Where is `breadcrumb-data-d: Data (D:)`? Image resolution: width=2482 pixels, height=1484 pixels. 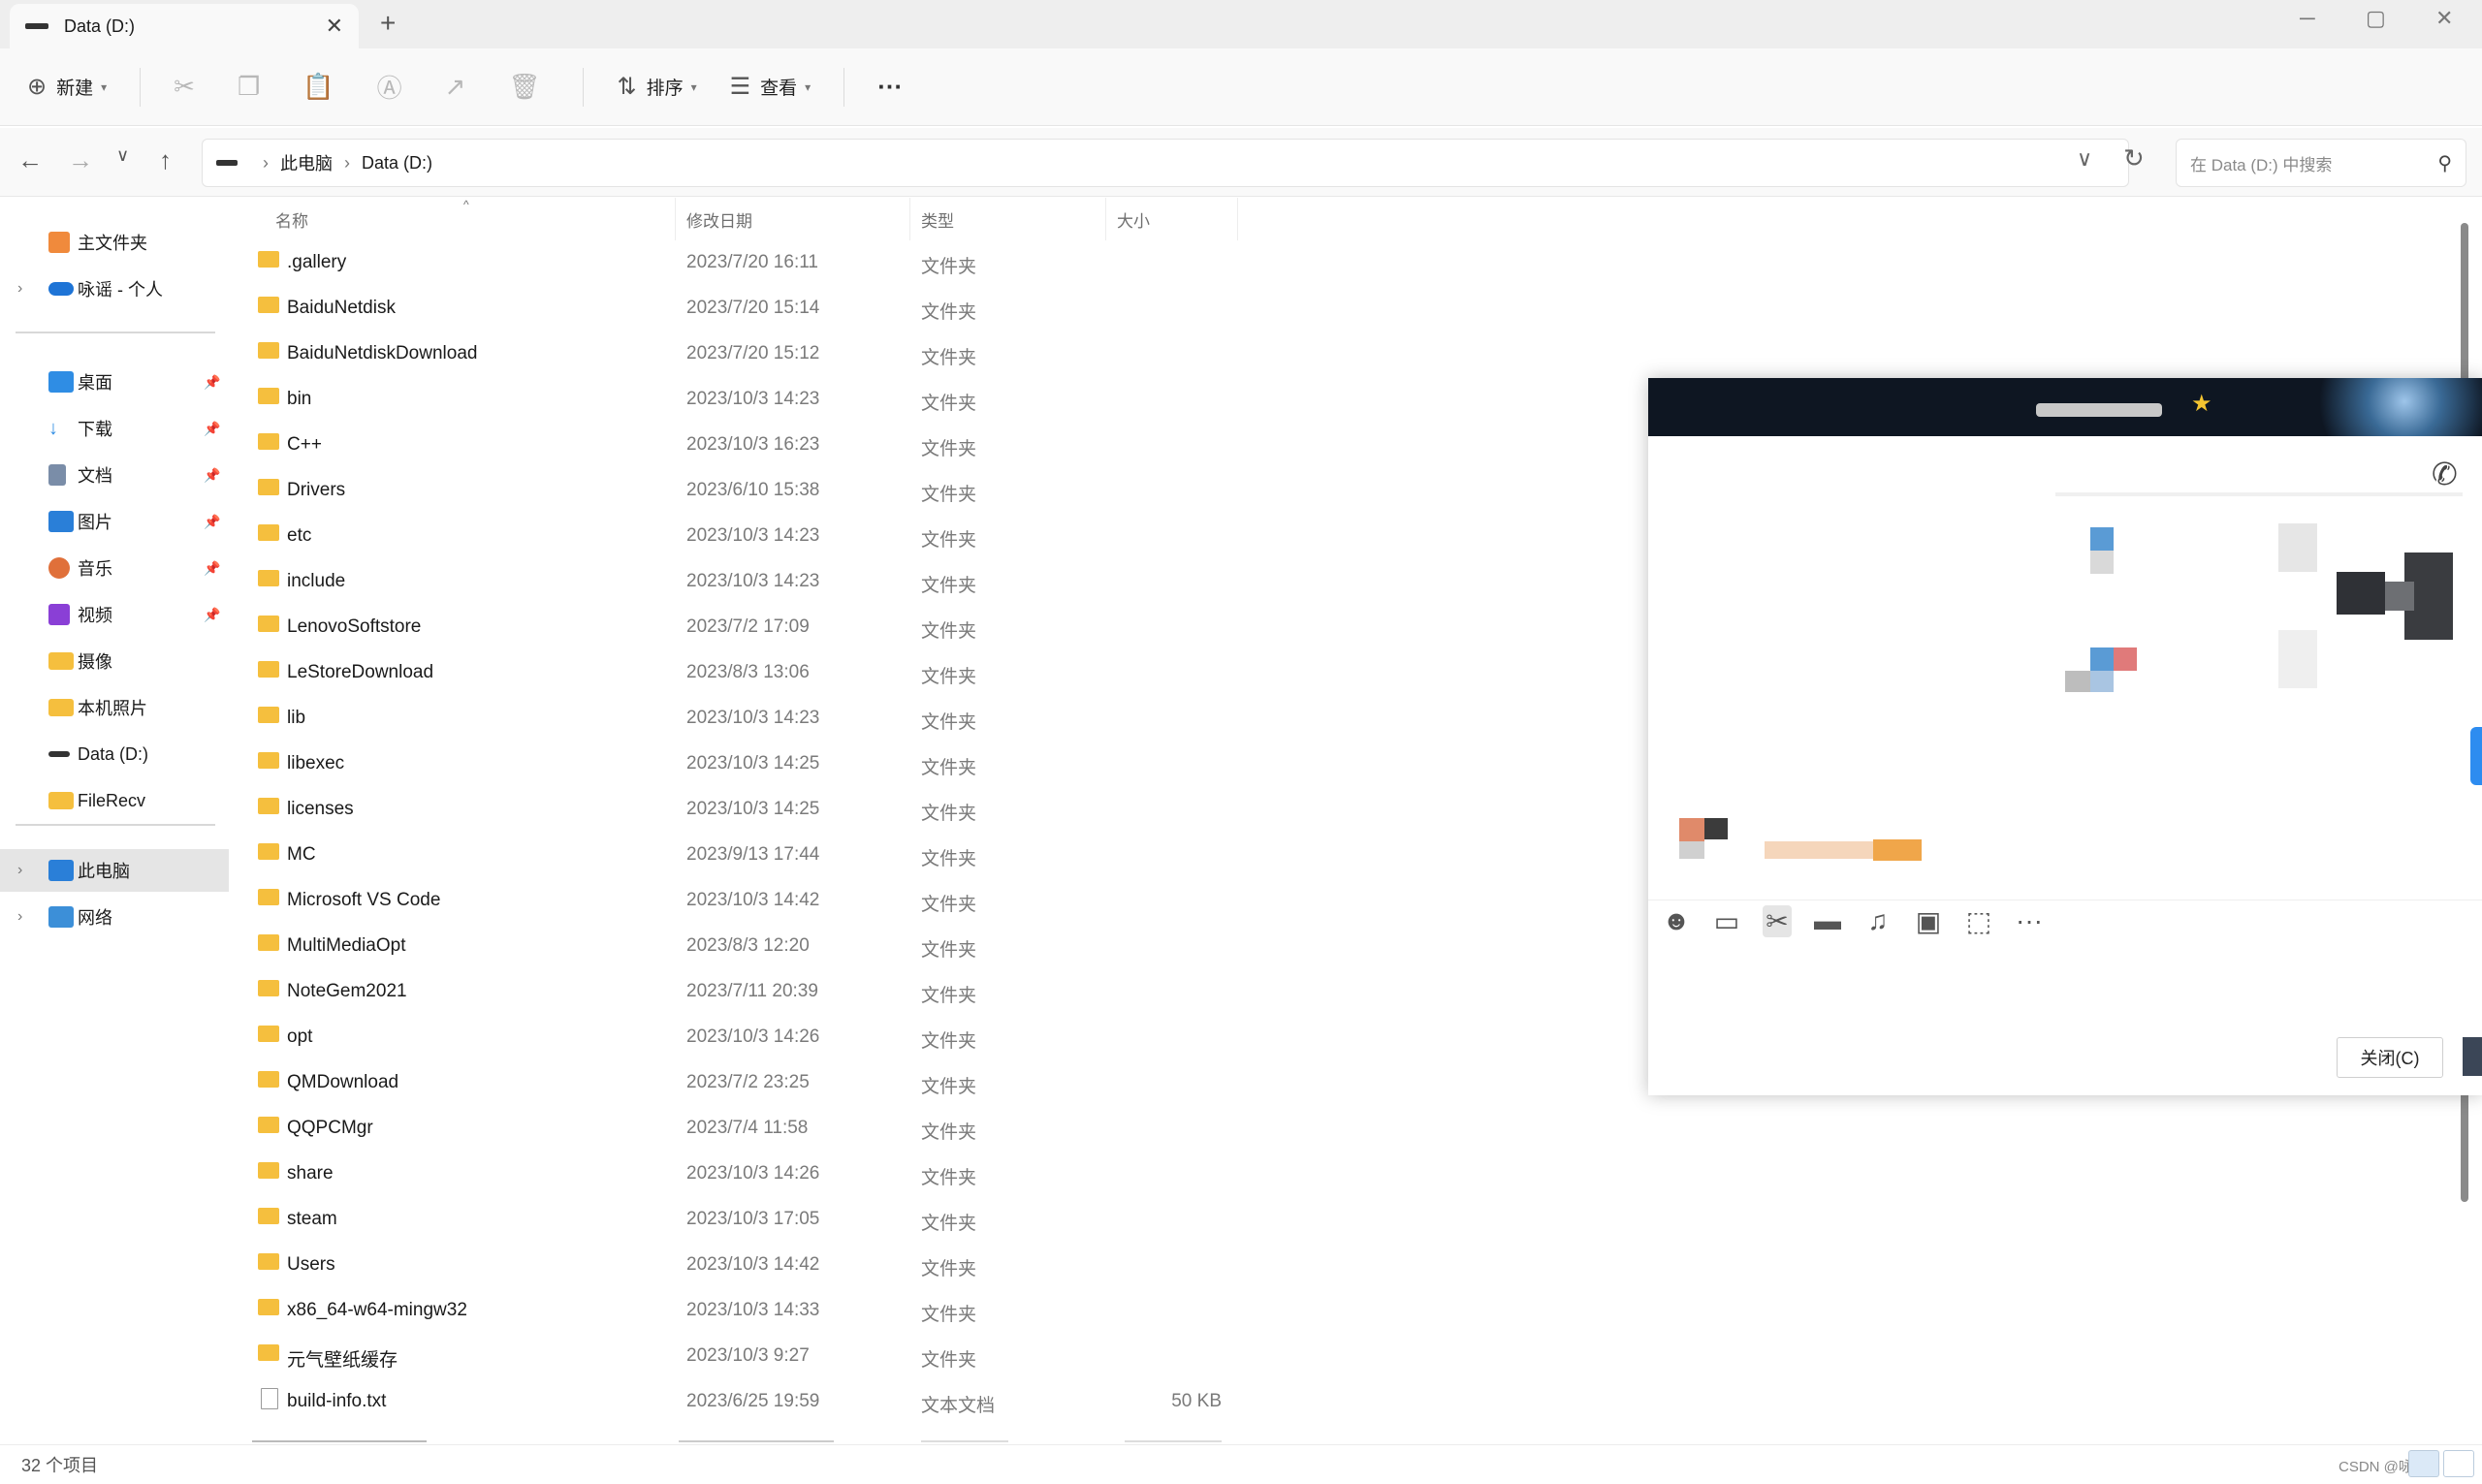
breadcrumb-data-d: Data (D:) is located at coordinates (397, 164).